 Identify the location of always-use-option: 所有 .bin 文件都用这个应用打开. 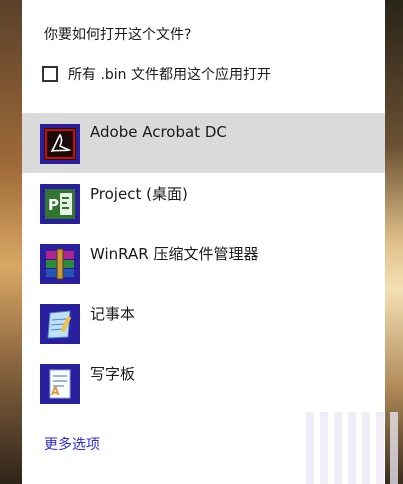
(156, 74).